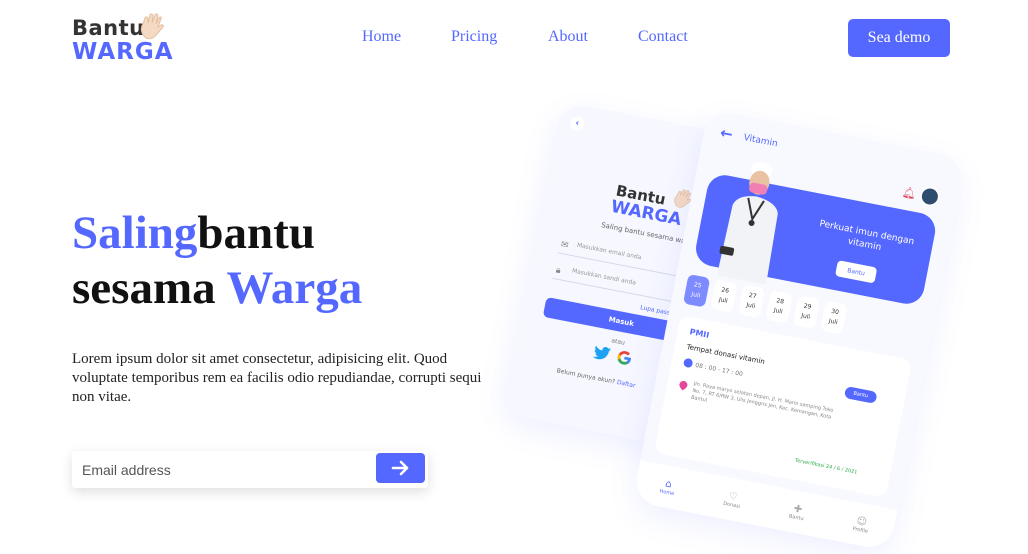  I want to click on location-pin-icon, so click(683, 385).